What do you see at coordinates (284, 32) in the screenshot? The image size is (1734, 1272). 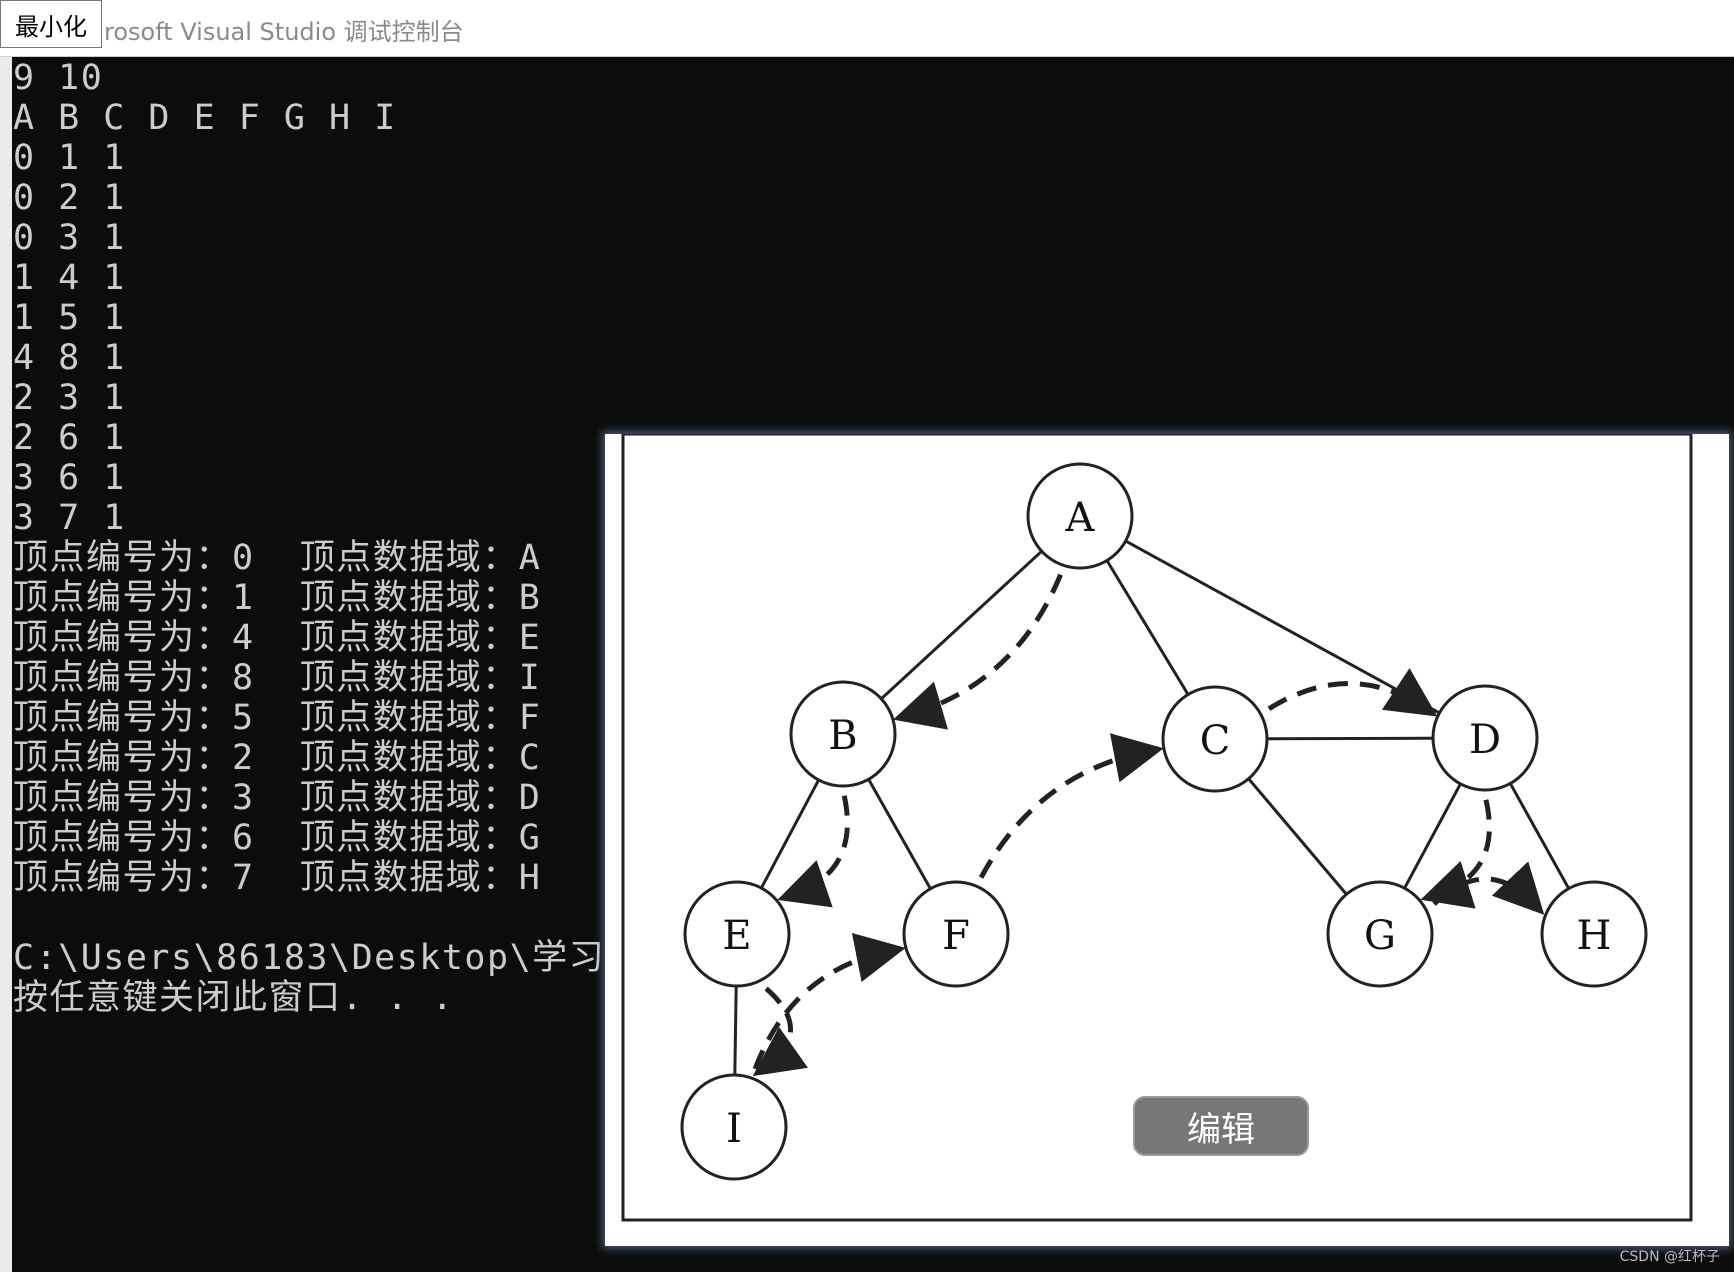 I see `window-title: rosoft Visual Studio 调试控制台` at bounding box center [284, 32].